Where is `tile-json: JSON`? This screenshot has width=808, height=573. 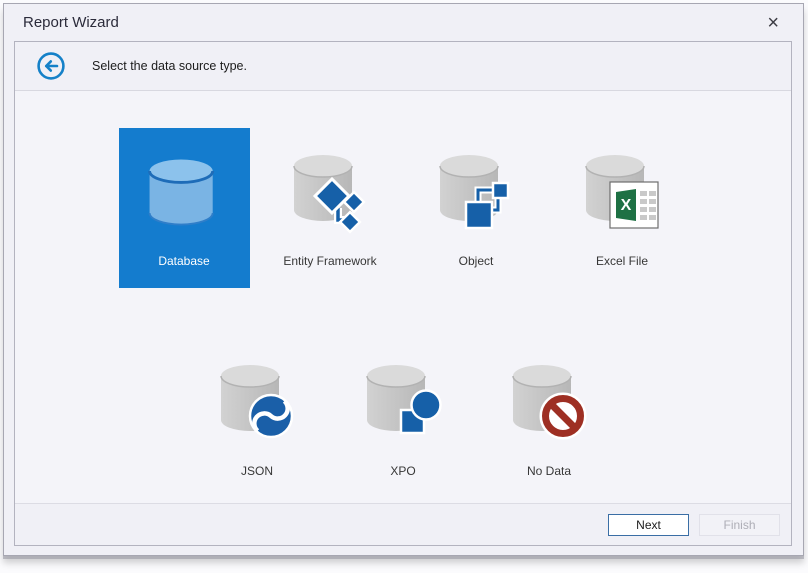
tile-json: JSON is located at coordinates (257, 418).